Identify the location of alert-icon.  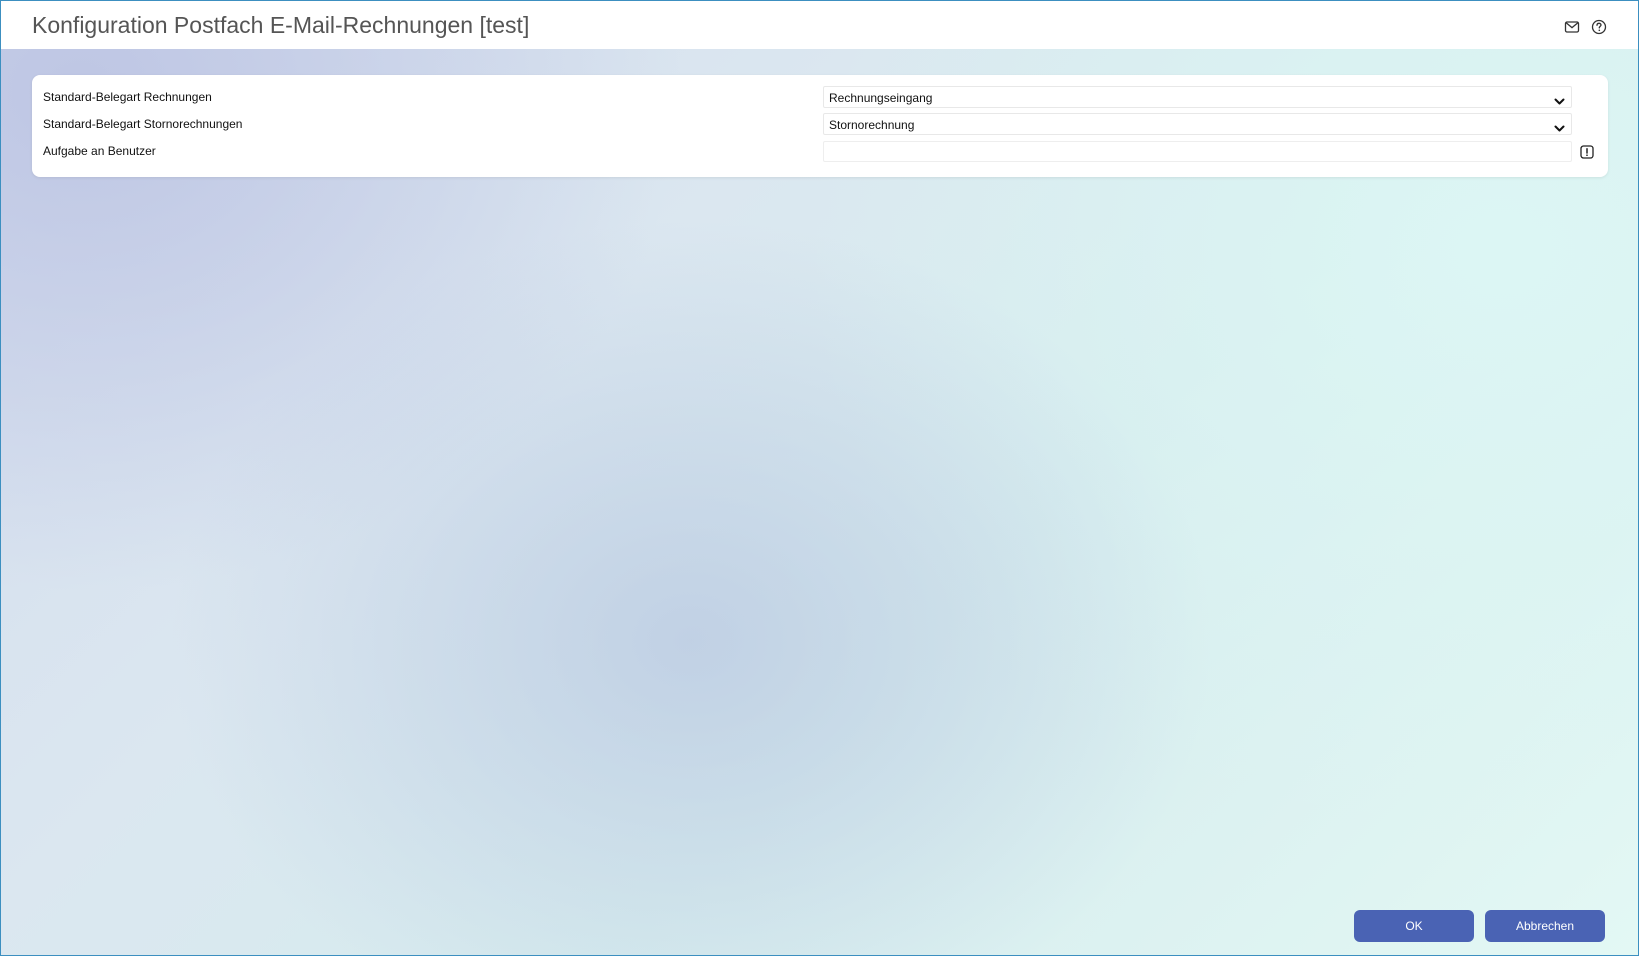
(1587, 152).